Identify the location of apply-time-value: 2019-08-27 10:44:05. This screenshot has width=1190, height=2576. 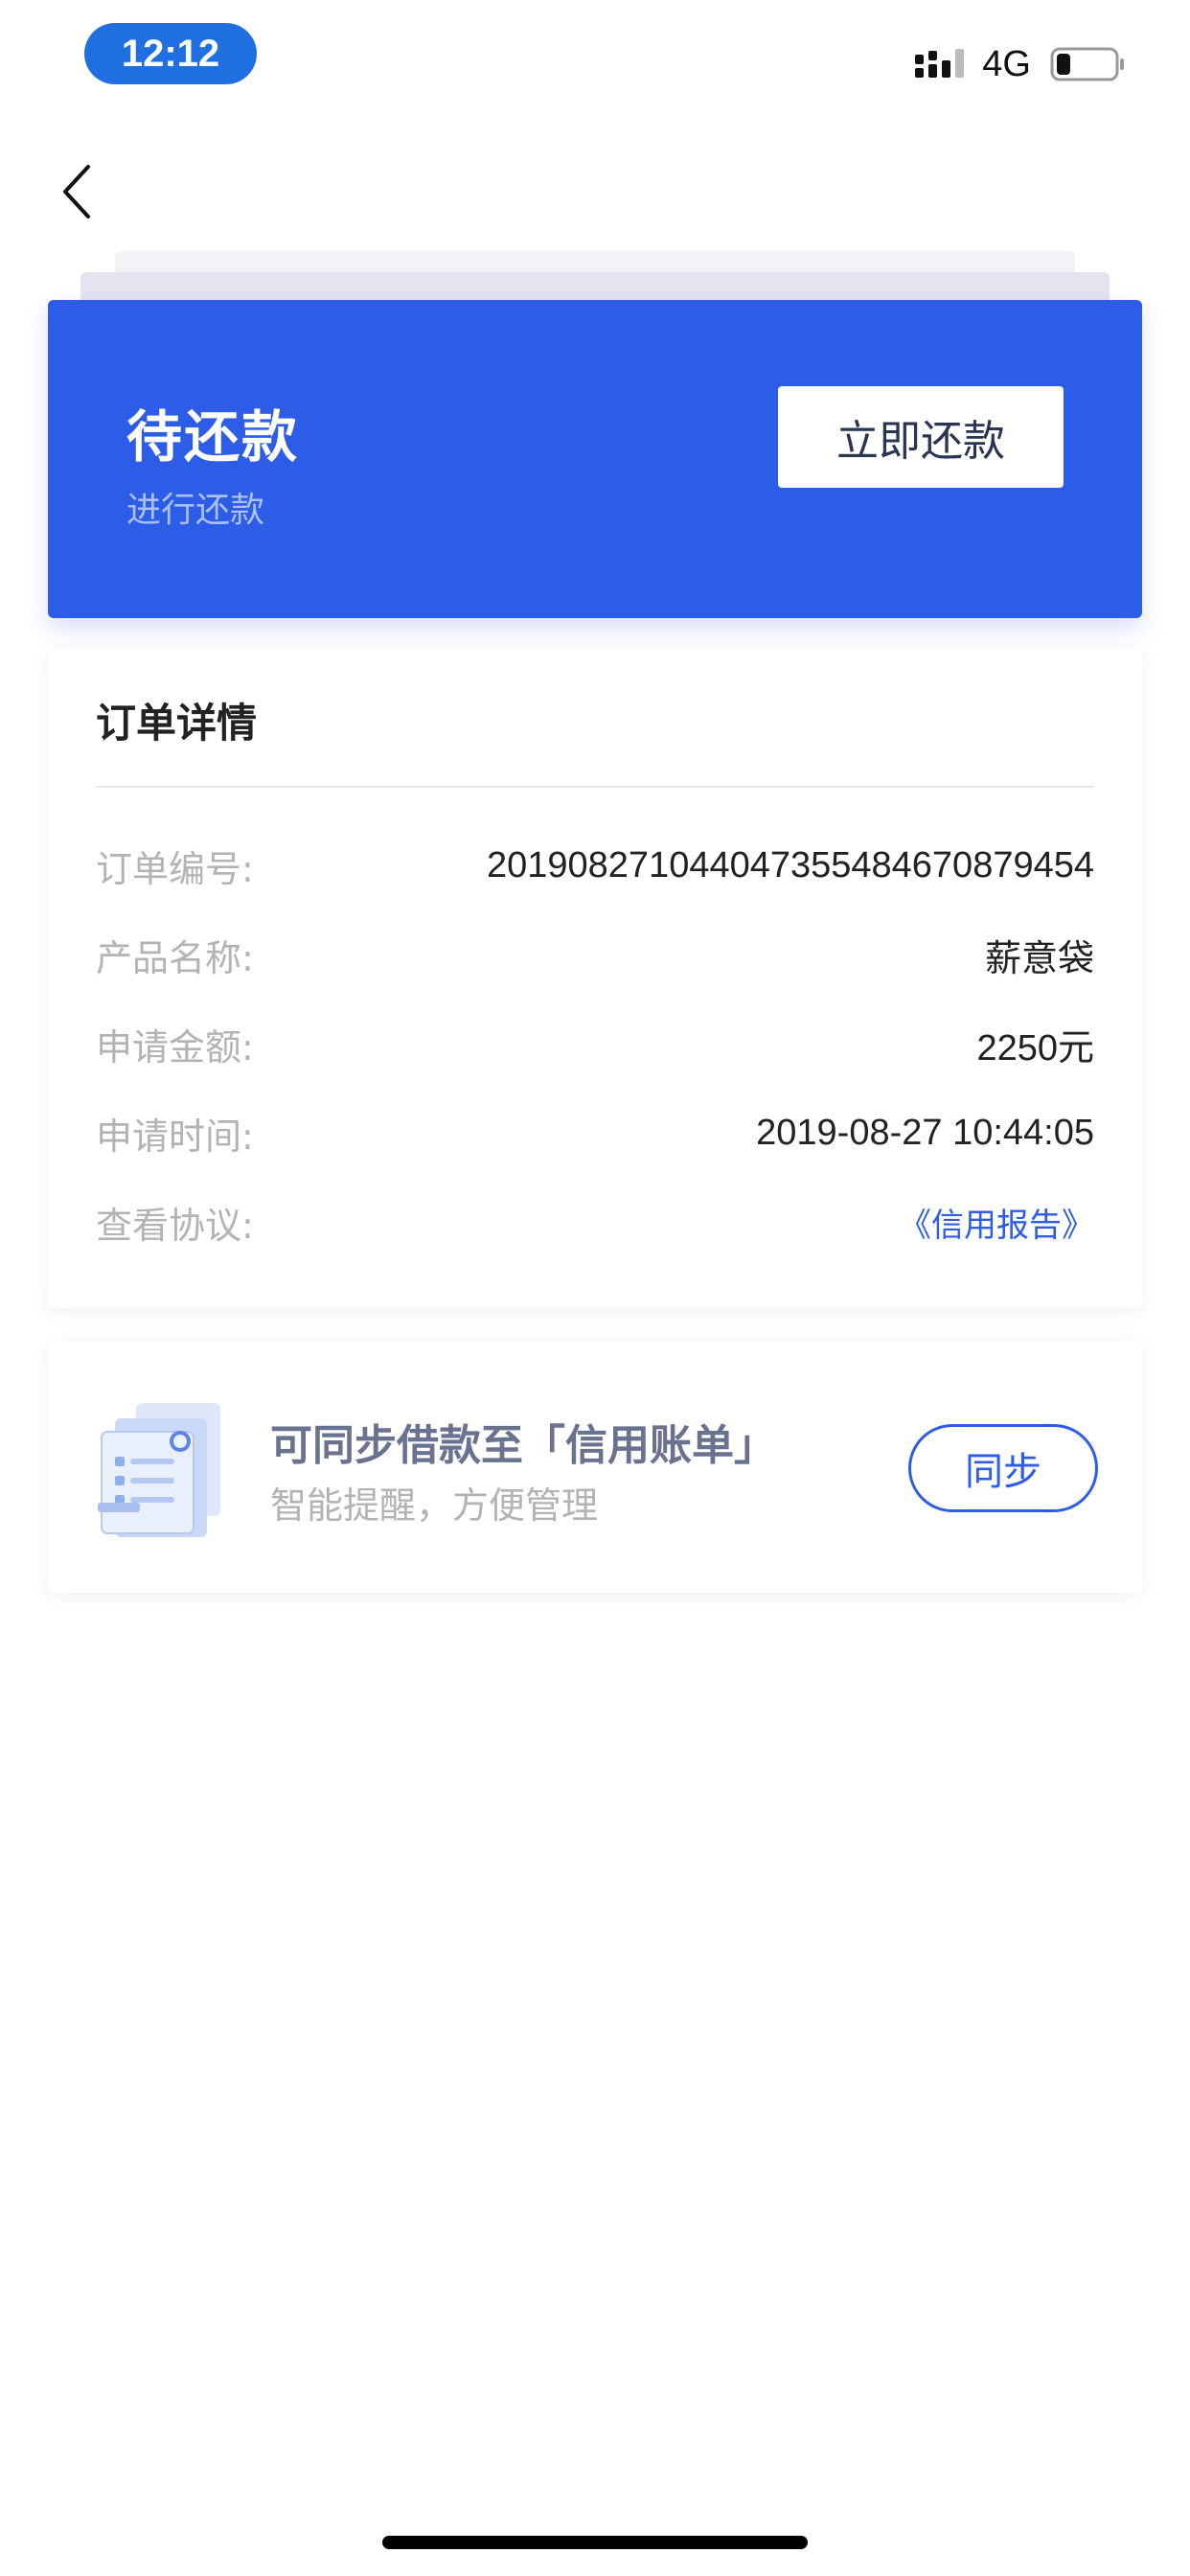
(925, 1132).